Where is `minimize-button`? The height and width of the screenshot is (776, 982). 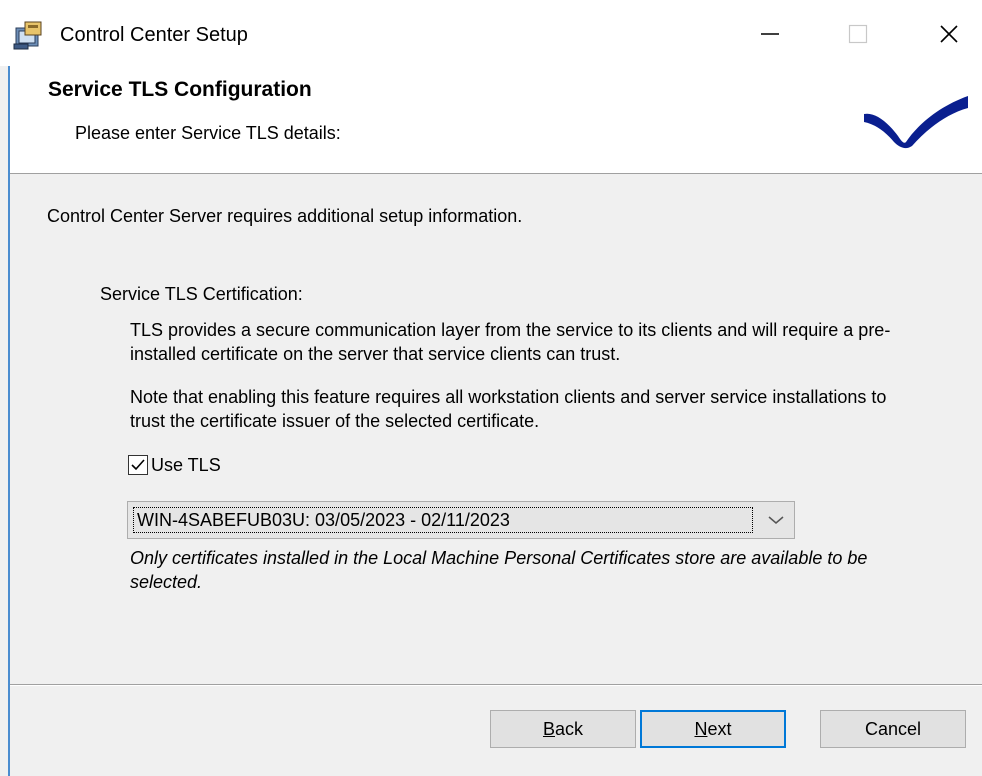
minimize-button is located at coordinates (770, 34).